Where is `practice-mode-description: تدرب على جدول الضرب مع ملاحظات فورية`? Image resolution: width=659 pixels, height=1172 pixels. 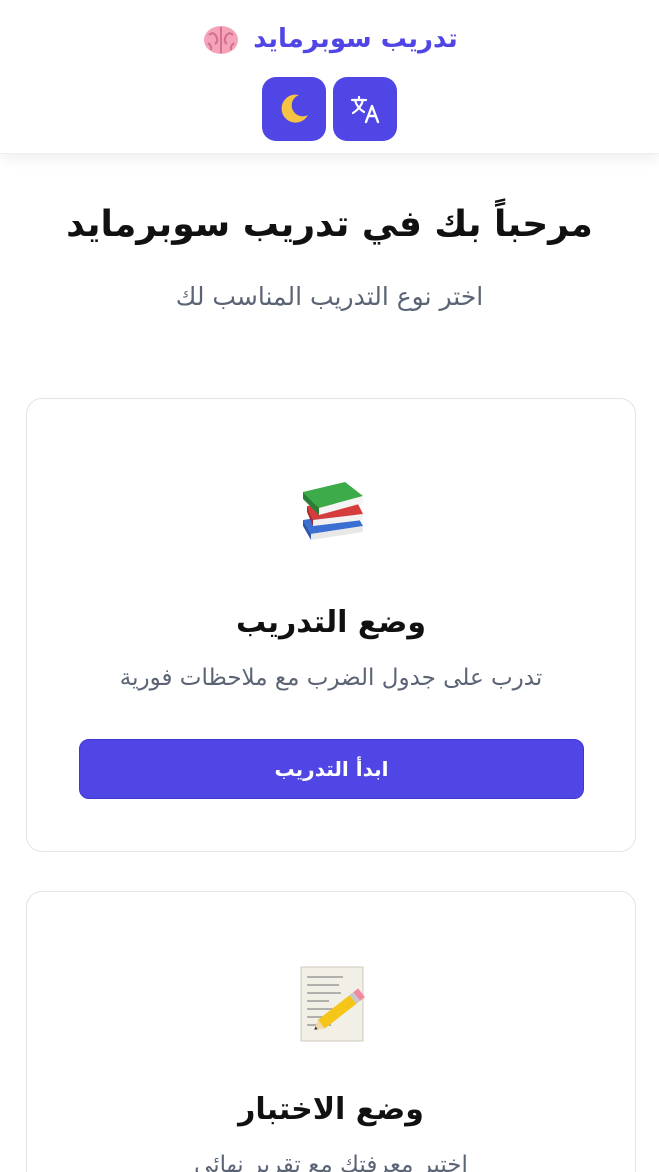
practice-mode-description: تدرب على جدول الضرب مع ملاحظات فورية is located at coordinates (331, 678).